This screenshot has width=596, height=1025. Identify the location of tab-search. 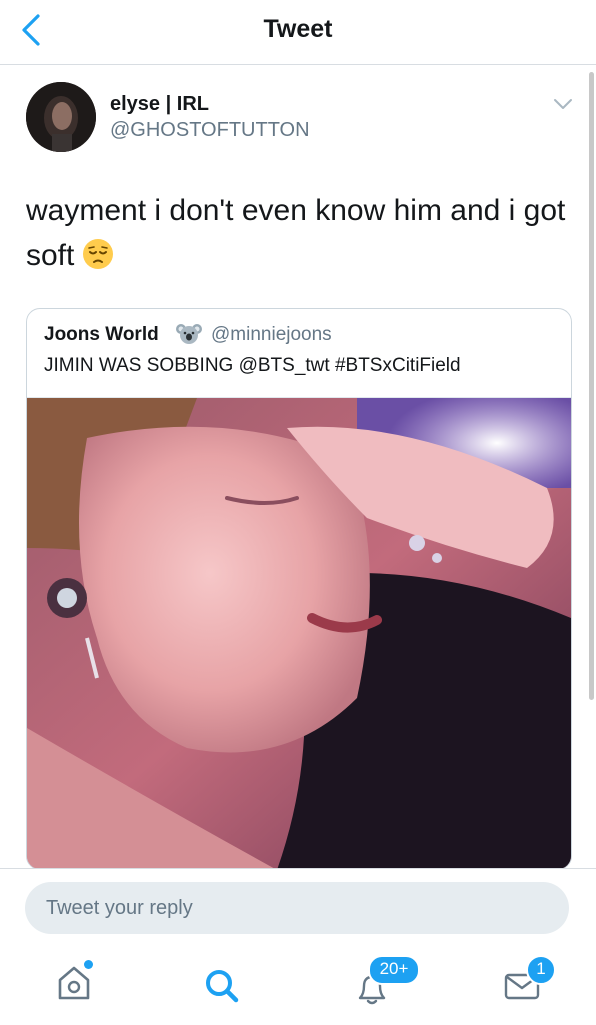
(222, 986).